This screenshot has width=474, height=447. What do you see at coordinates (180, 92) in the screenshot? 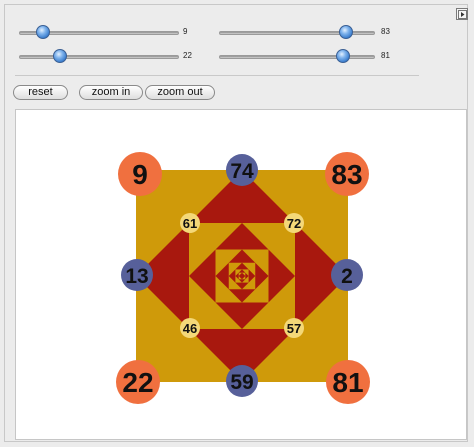
I see `zoom-out-button: zoom out` at bounding box center [180, 92].